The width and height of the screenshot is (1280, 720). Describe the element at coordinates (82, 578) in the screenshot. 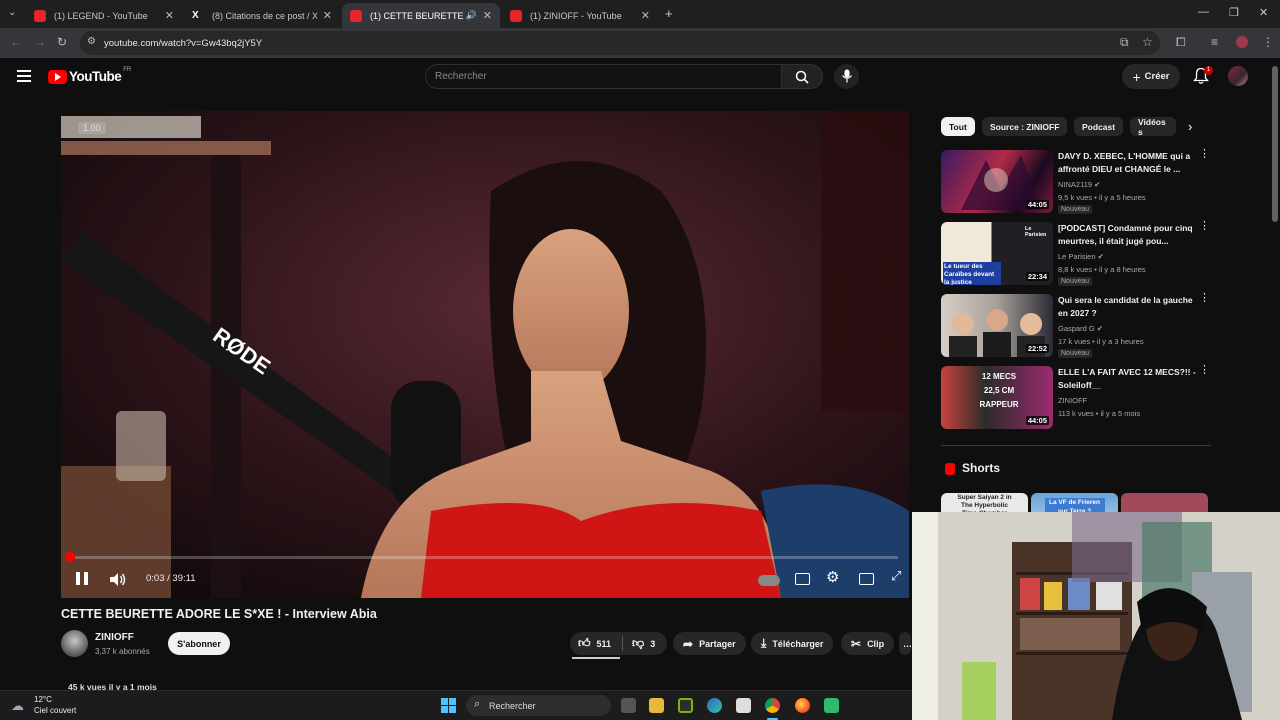

I see `pause-icon` at that location.